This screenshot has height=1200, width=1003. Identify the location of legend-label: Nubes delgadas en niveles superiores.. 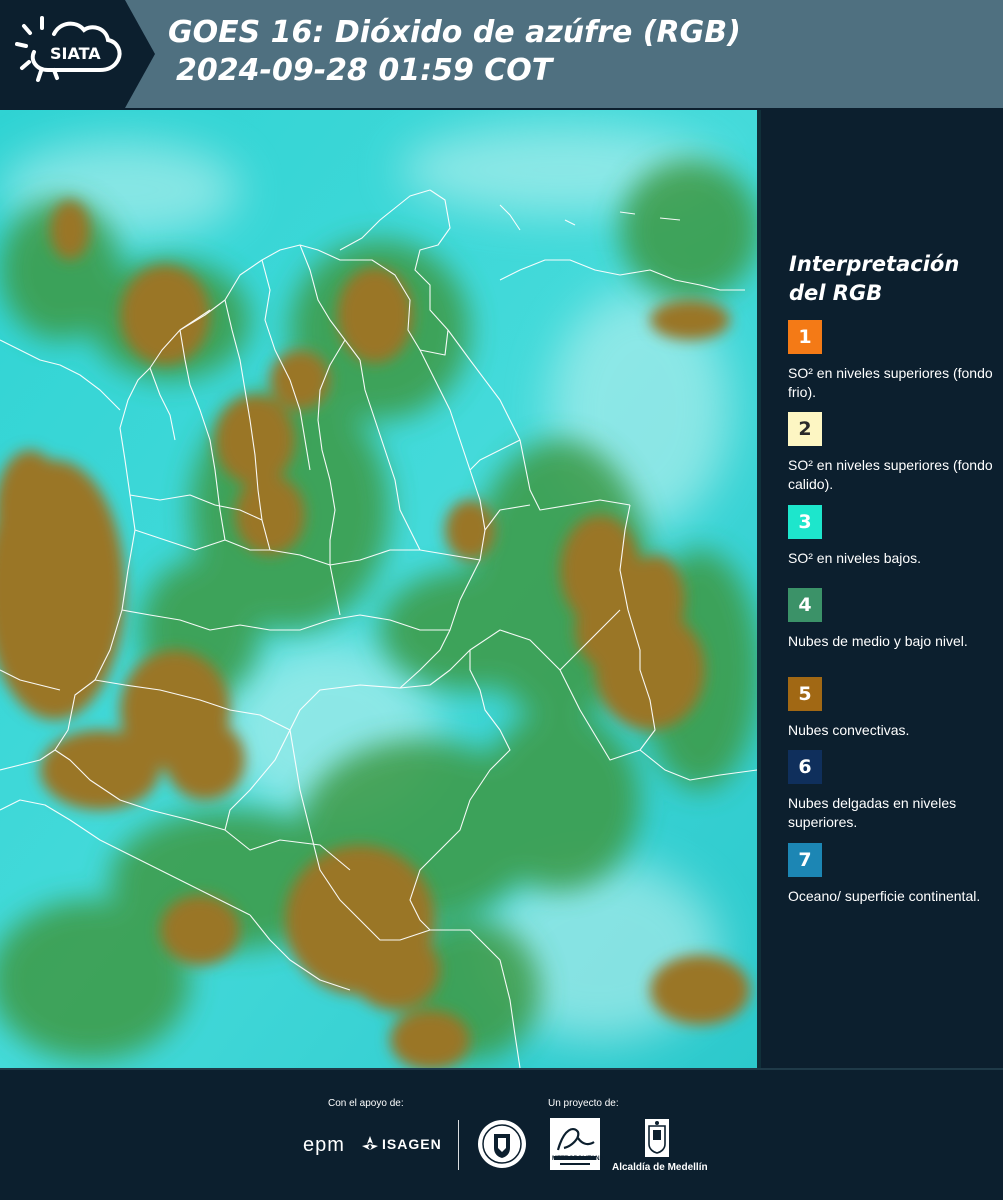
(872, 812).